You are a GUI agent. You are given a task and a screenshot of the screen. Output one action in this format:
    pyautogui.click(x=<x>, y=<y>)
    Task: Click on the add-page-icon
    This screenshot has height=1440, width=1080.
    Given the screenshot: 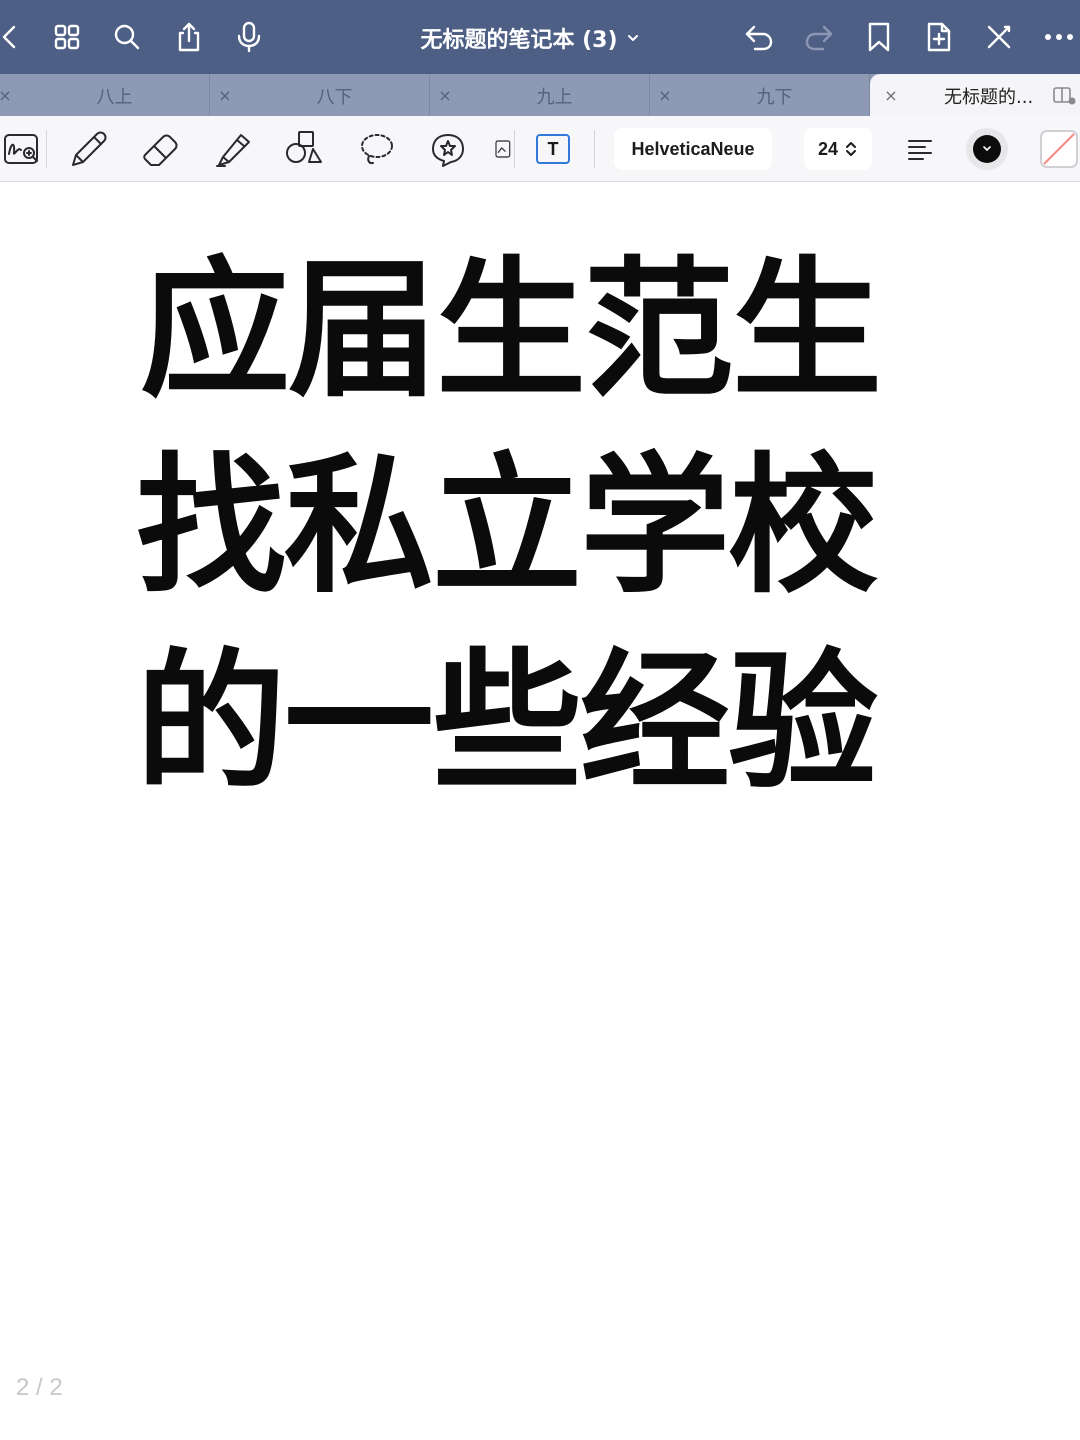 What is the action you would take?
    pyautogui.click(x=939, y=37)
    